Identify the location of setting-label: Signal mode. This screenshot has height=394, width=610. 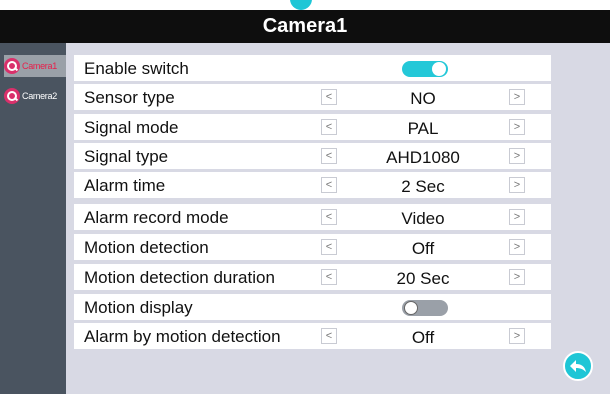
(131, 127).